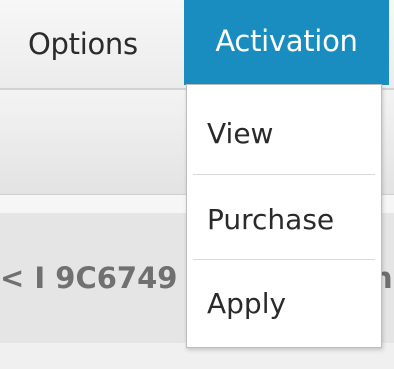 This screenshot has height=369, width=394. I want to click on menu-activation: Activation, so click(286, 42).